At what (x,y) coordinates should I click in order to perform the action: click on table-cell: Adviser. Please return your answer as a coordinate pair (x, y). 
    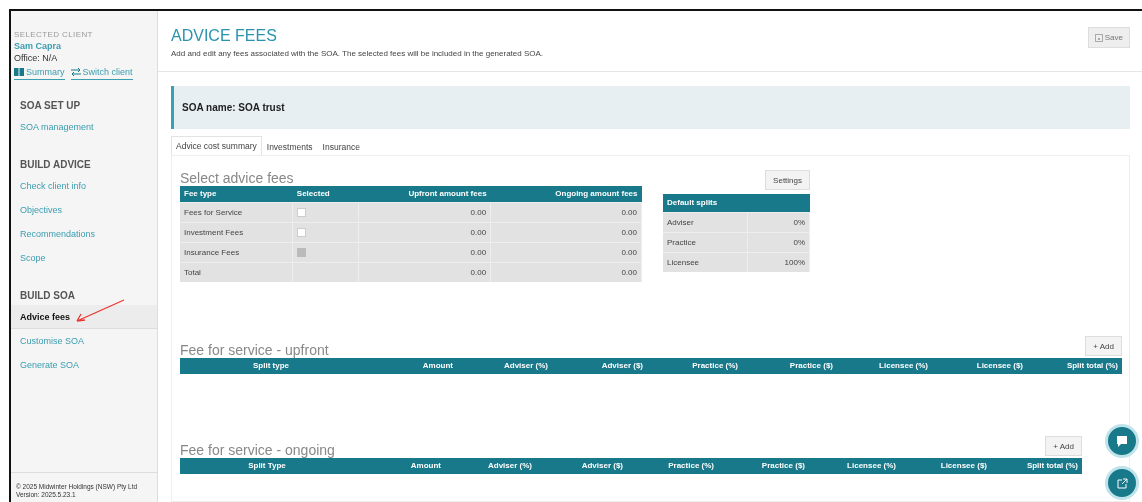
    Looking at the image, I should click on (705, 222).